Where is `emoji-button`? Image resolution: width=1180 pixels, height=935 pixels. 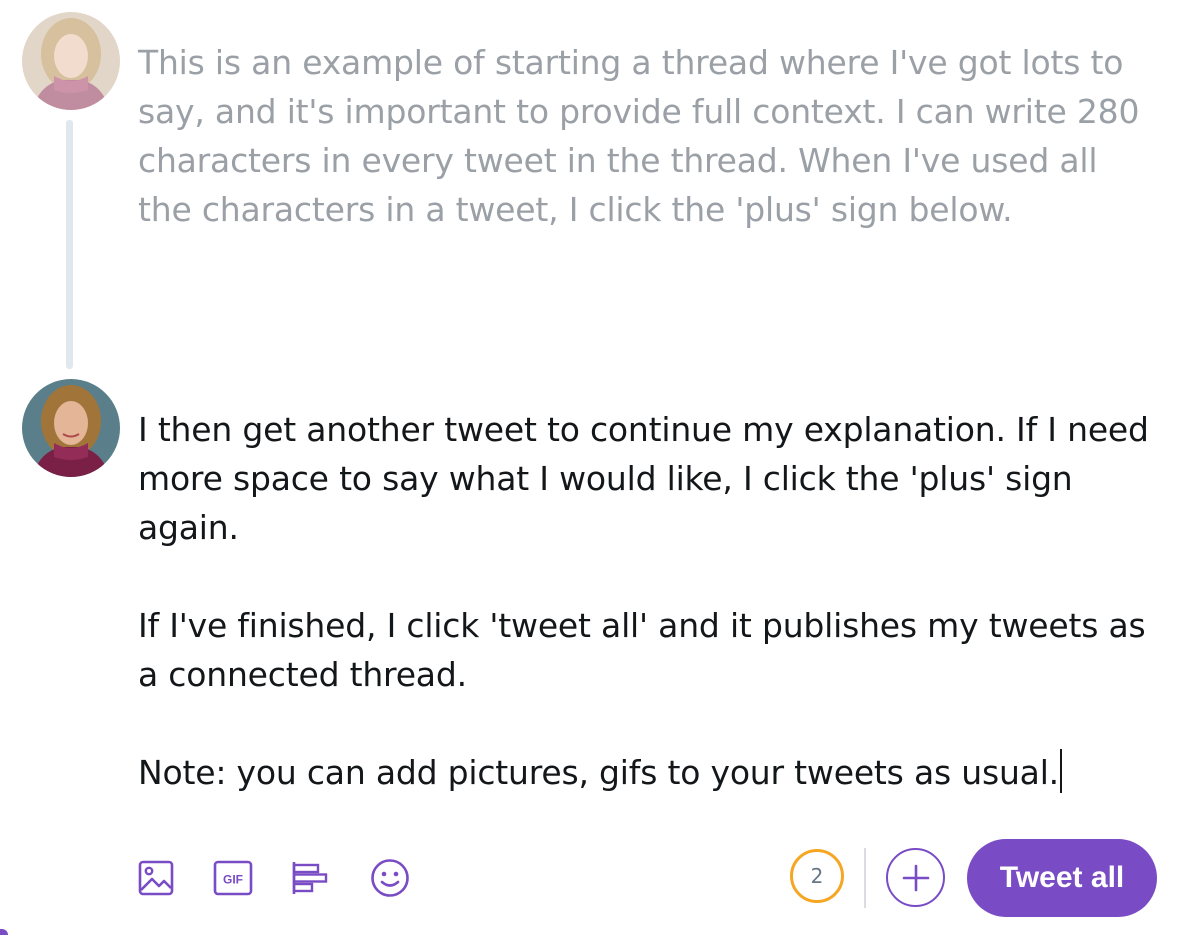 emoji-button is located at coordinates (390, 878).